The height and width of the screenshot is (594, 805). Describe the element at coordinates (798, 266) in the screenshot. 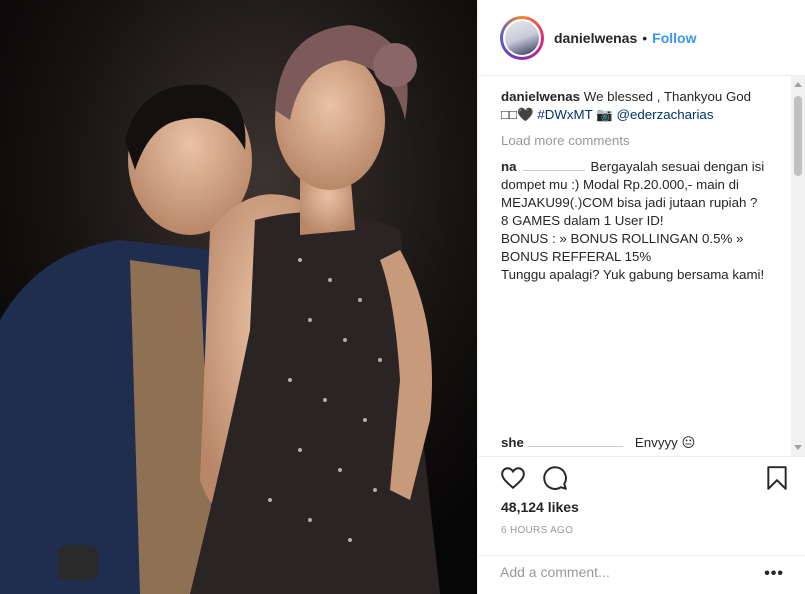

I see `comments-scrollbar` at that location.